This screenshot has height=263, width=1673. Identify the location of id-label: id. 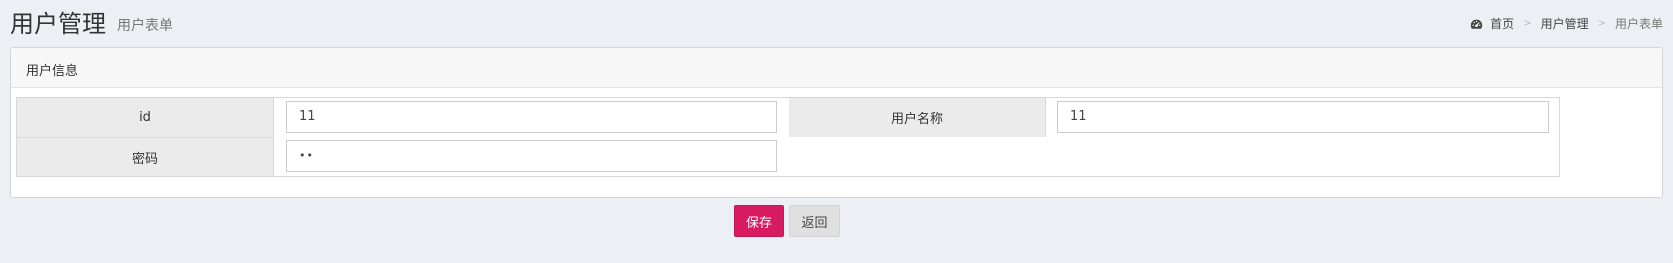
(145, 117).